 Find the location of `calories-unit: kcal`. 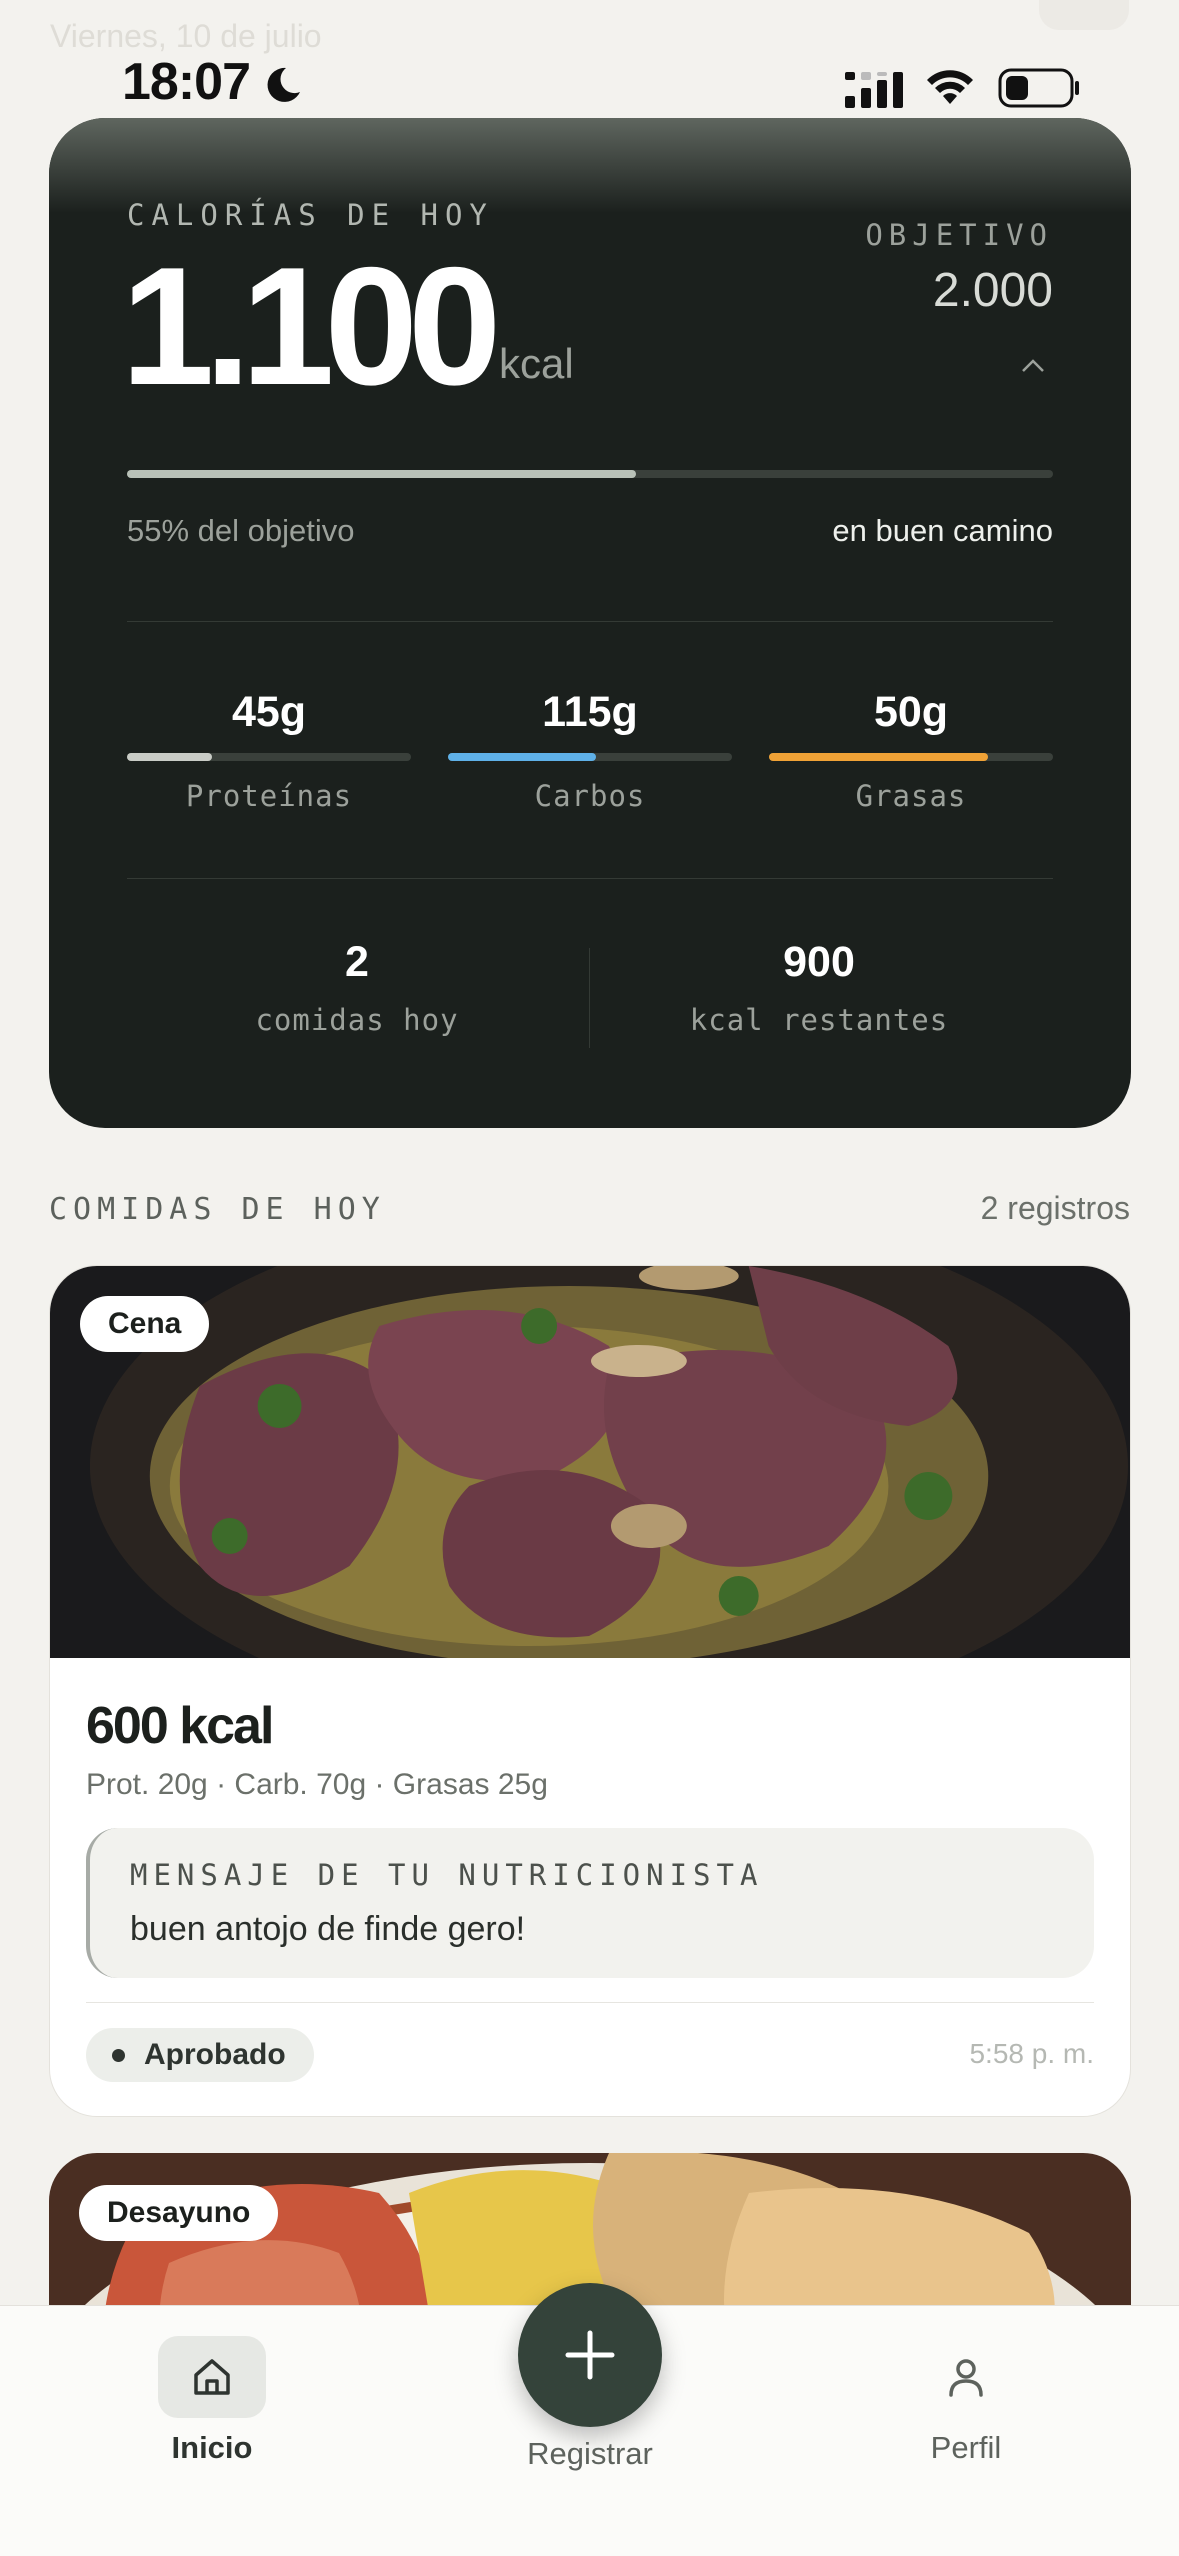

calories-unit: kcal is located at coordinates (536, 363).